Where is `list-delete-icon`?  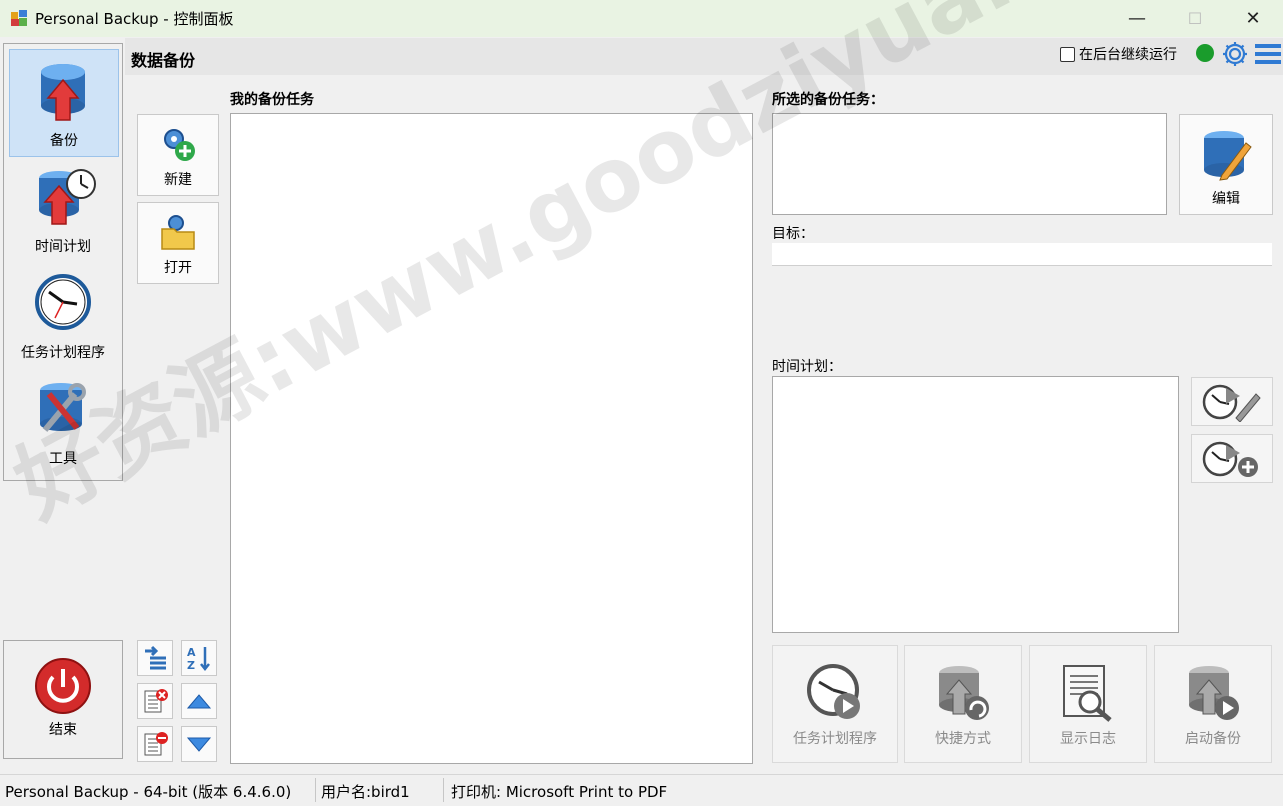 list-delete-icon is located at coordinates (156, 701).